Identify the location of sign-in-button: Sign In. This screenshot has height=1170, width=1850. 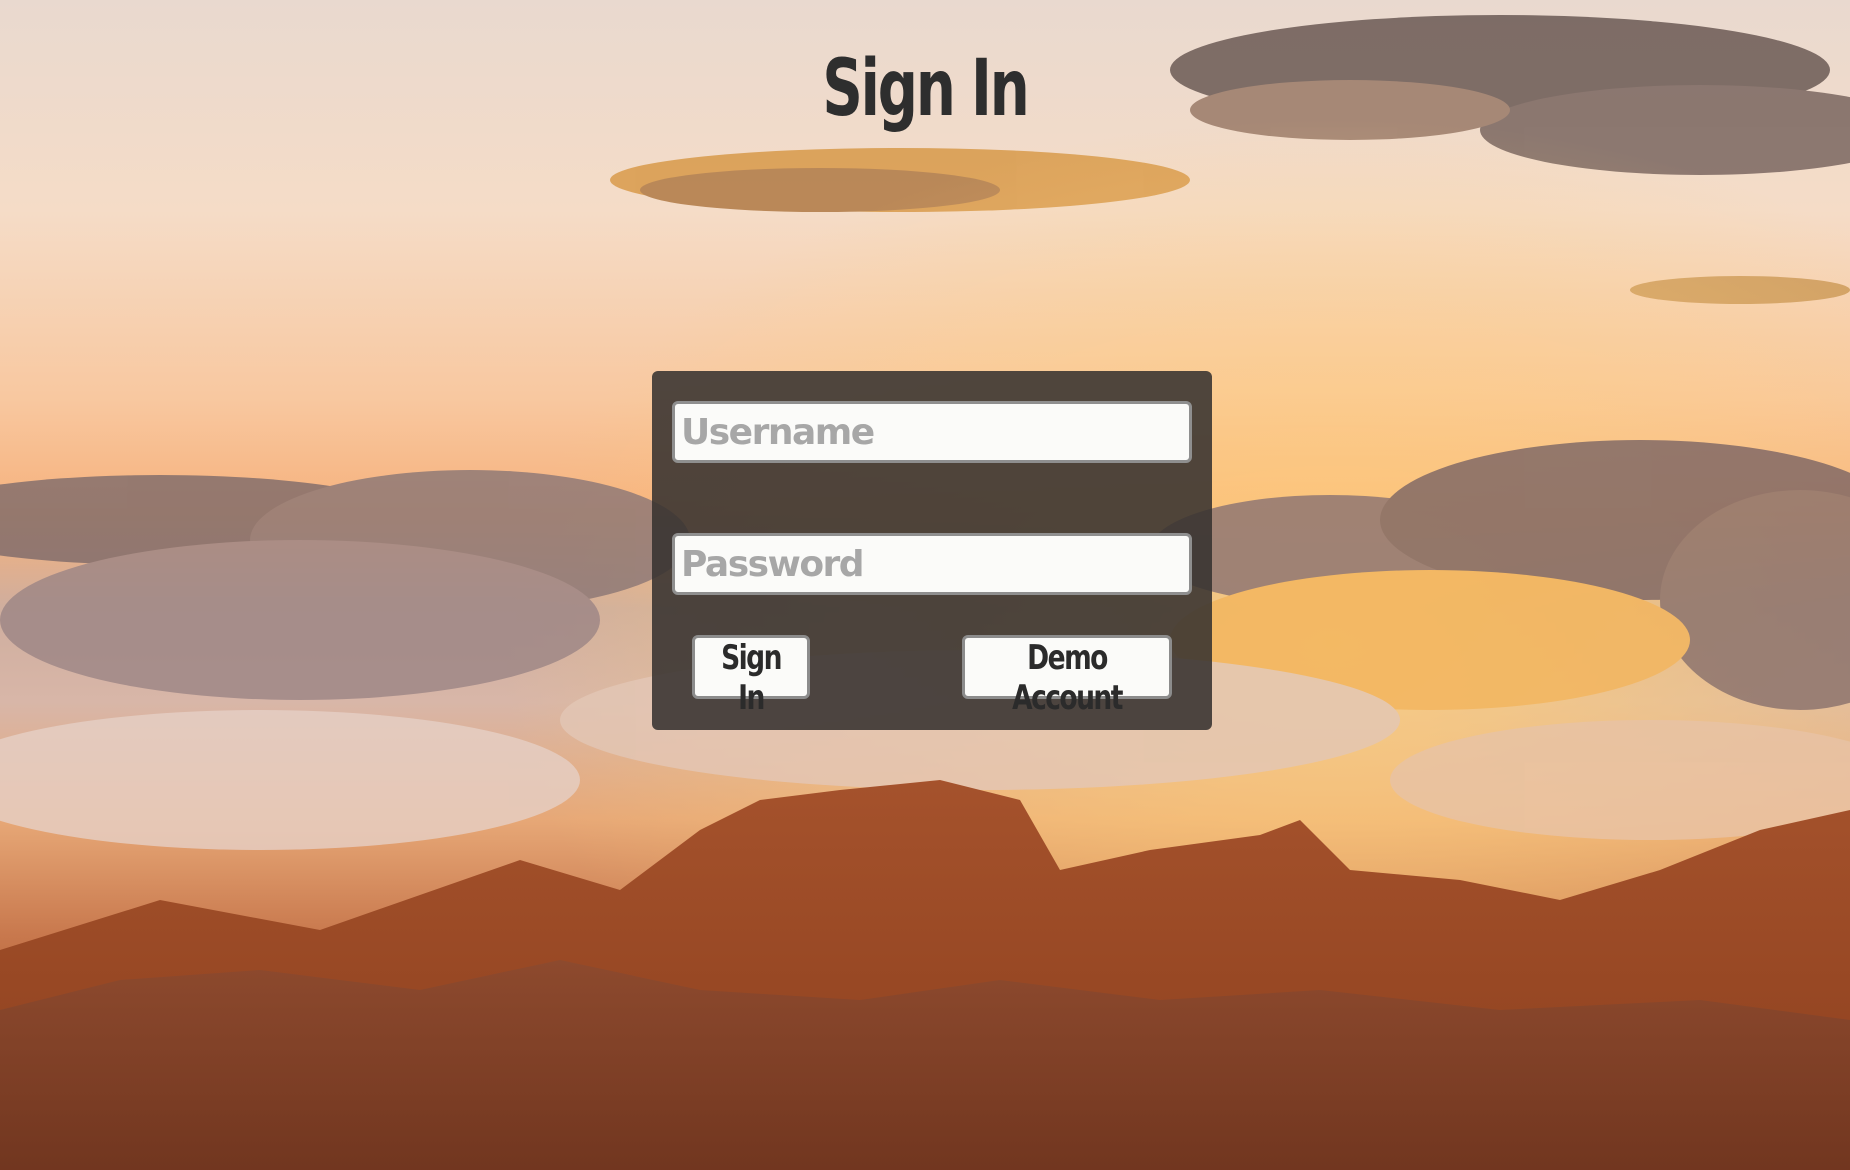
(751, 676).